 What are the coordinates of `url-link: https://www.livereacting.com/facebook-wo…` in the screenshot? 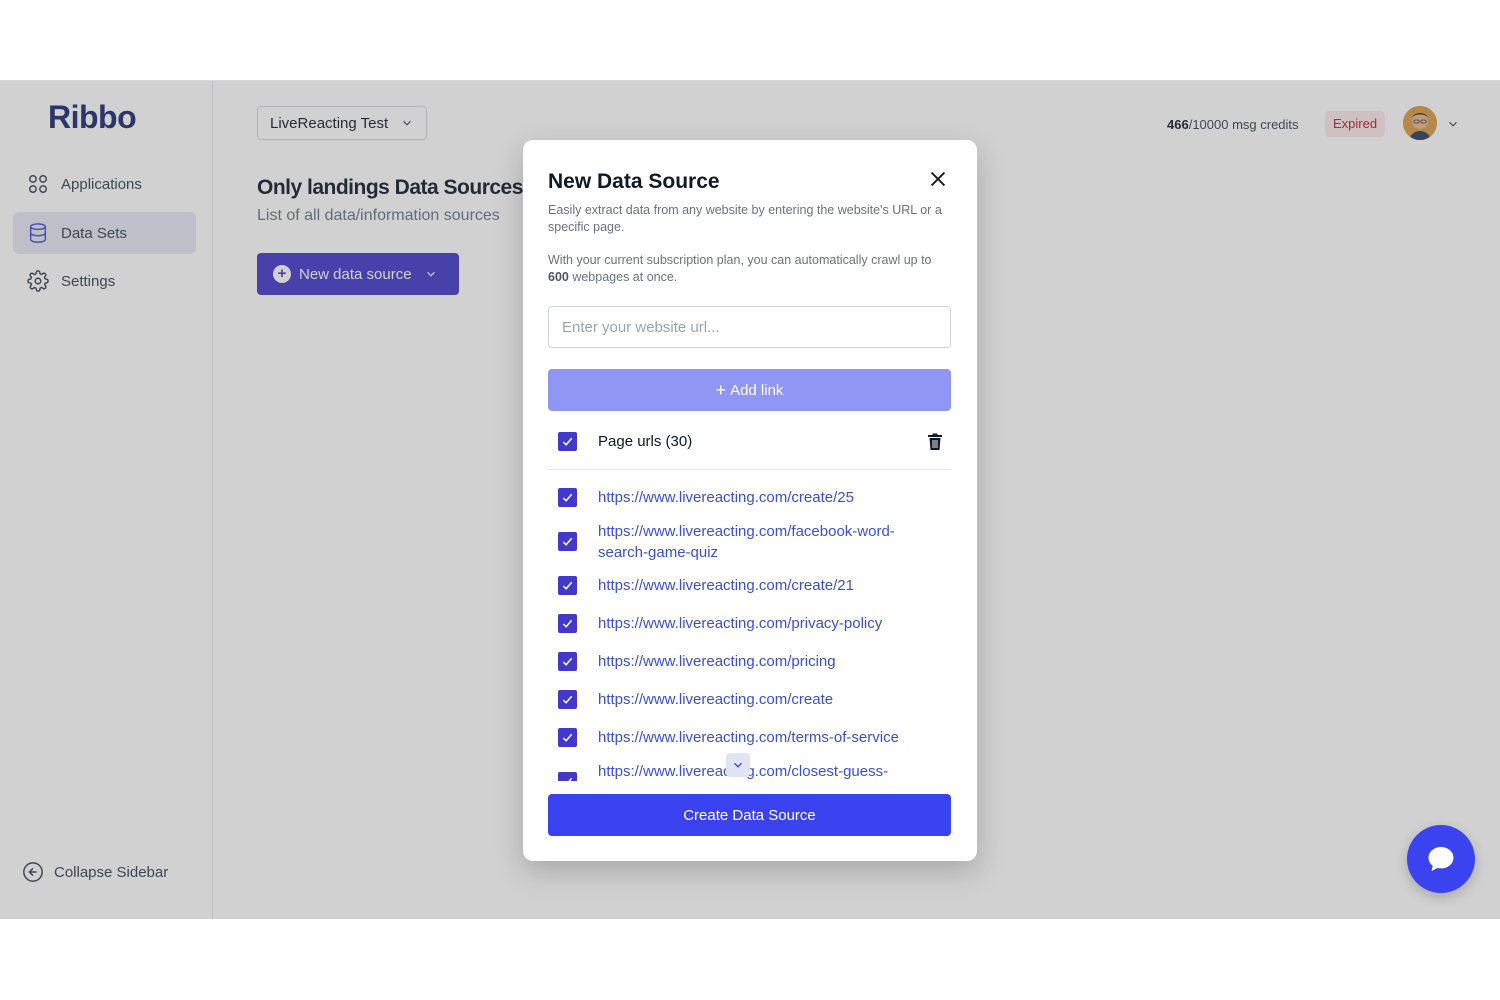 It's located at (763, 542).